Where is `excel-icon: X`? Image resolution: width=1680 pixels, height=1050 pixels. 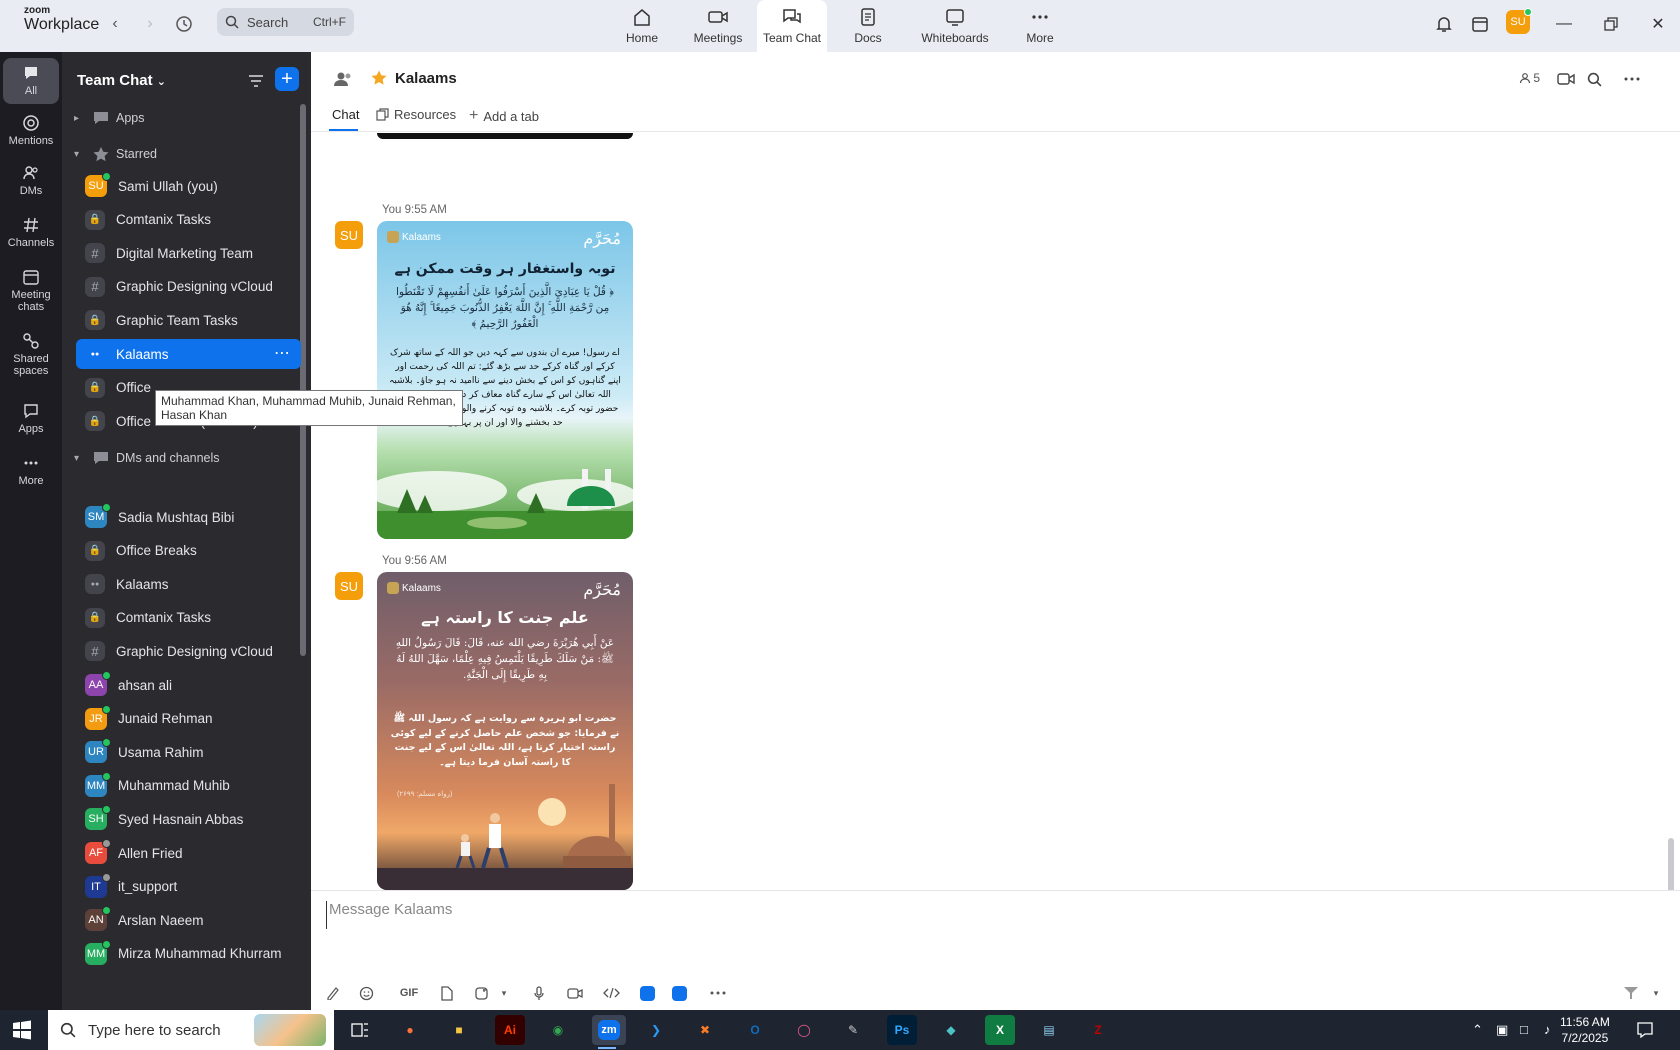
excel-icon: X is located at coordinates (1000, 1030).